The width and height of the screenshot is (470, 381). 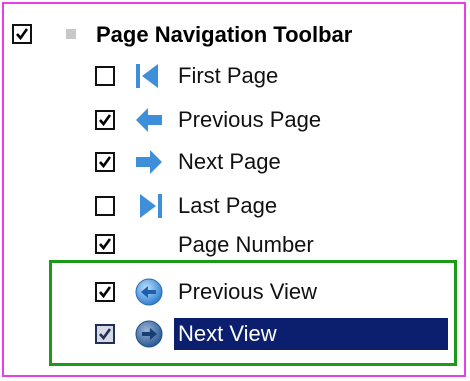 What do you see at coordinates (149, 206) in the screenshot?
I see `last-page-icon` at bounding box center [149, 206].